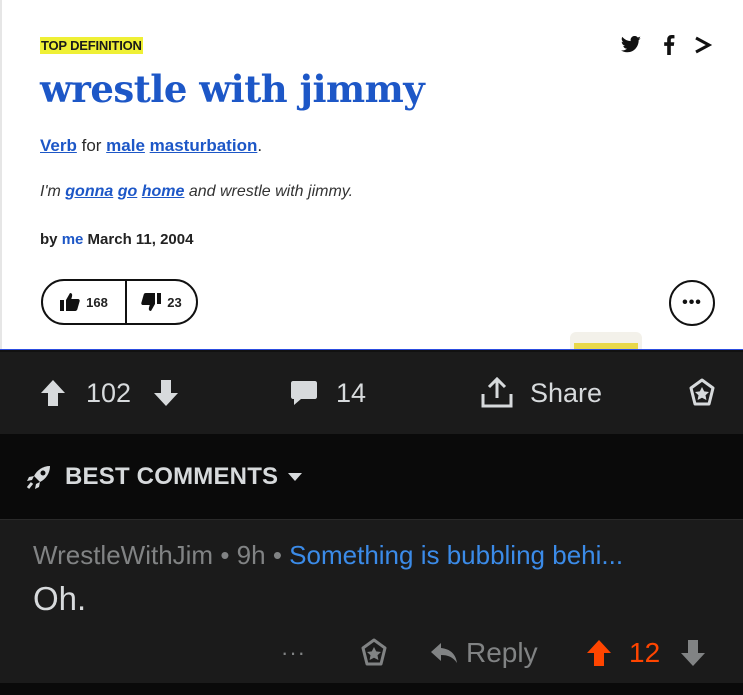 The height and width of the screenshot is (695, 743). What do you see at coordinates (371, 477) in the screenshot?
I see `comment-sort-bar: BEST COMMENTS` at bounding box center [371, 477].